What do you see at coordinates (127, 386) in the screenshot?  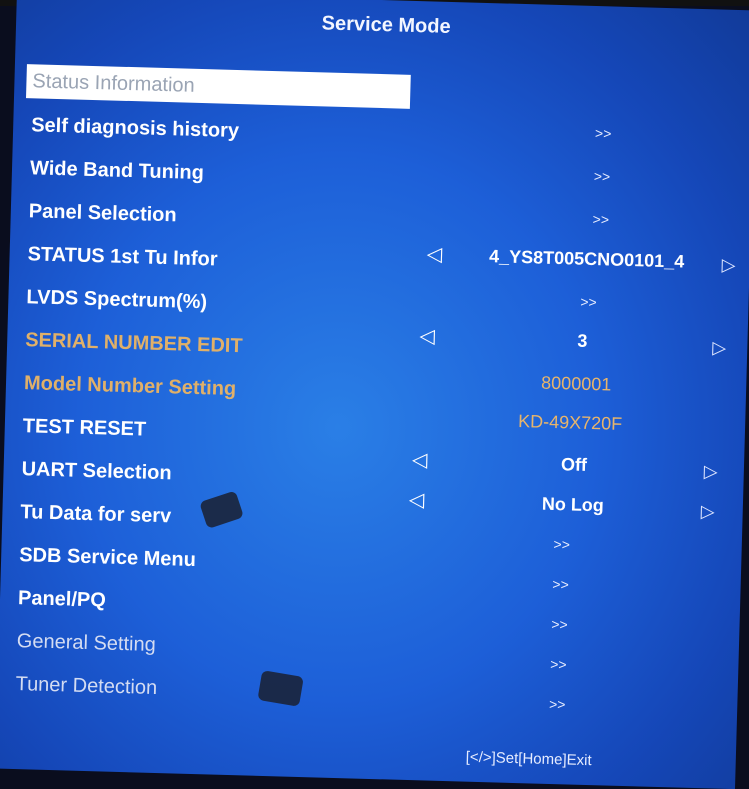 I see `menu-item-model-number-setting: Model Number Setting` at bounding box center [127, 386].